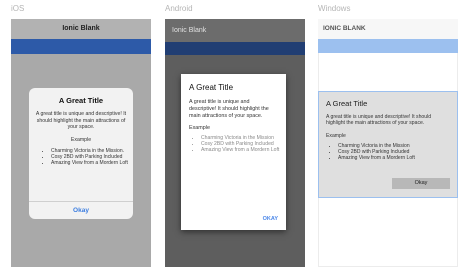 The height and width of the screenshot is (278, 474). Describe the element at coordinates (421, 183) in the screenshot. I see `windows-okay-button: Okay` at that location.